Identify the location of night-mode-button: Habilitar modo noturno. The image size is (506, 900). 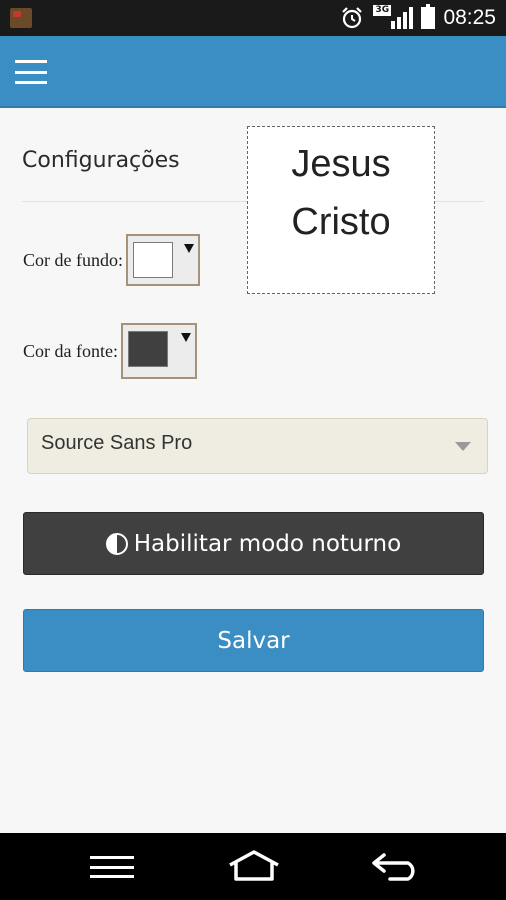
(253, 543).